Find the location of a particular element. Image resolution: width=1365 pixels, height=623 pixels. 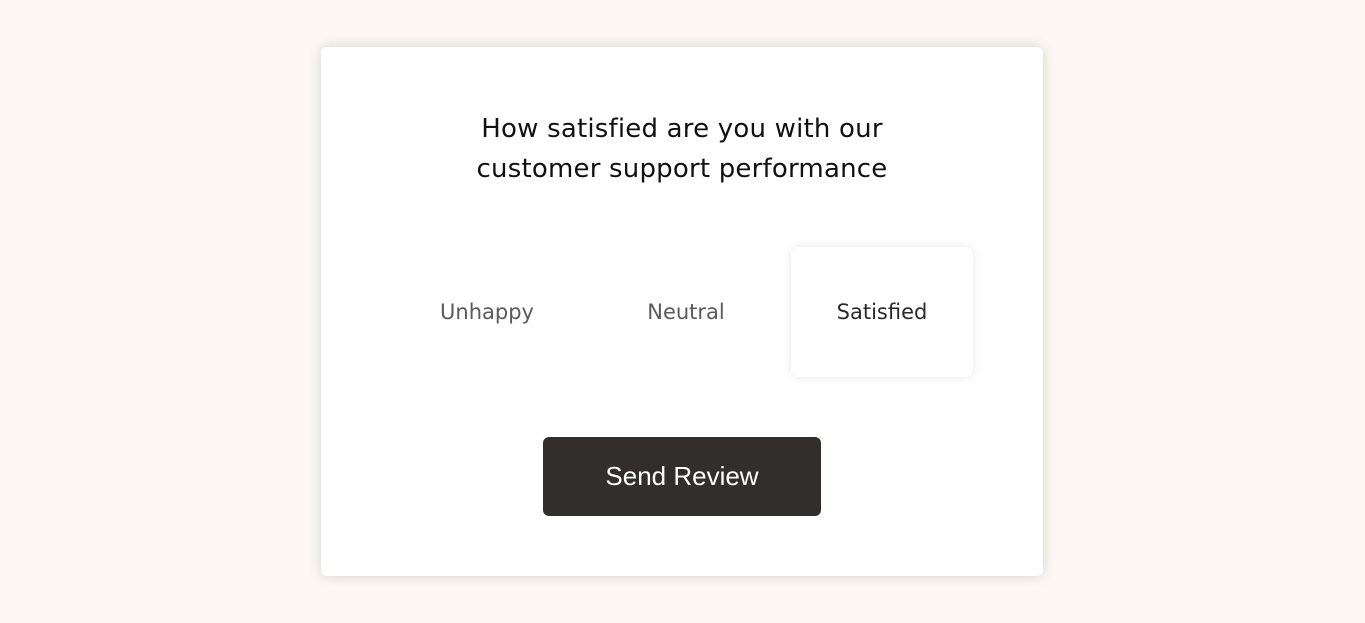

option-unhappy: Unhappy is located at coordinates (487, 312).